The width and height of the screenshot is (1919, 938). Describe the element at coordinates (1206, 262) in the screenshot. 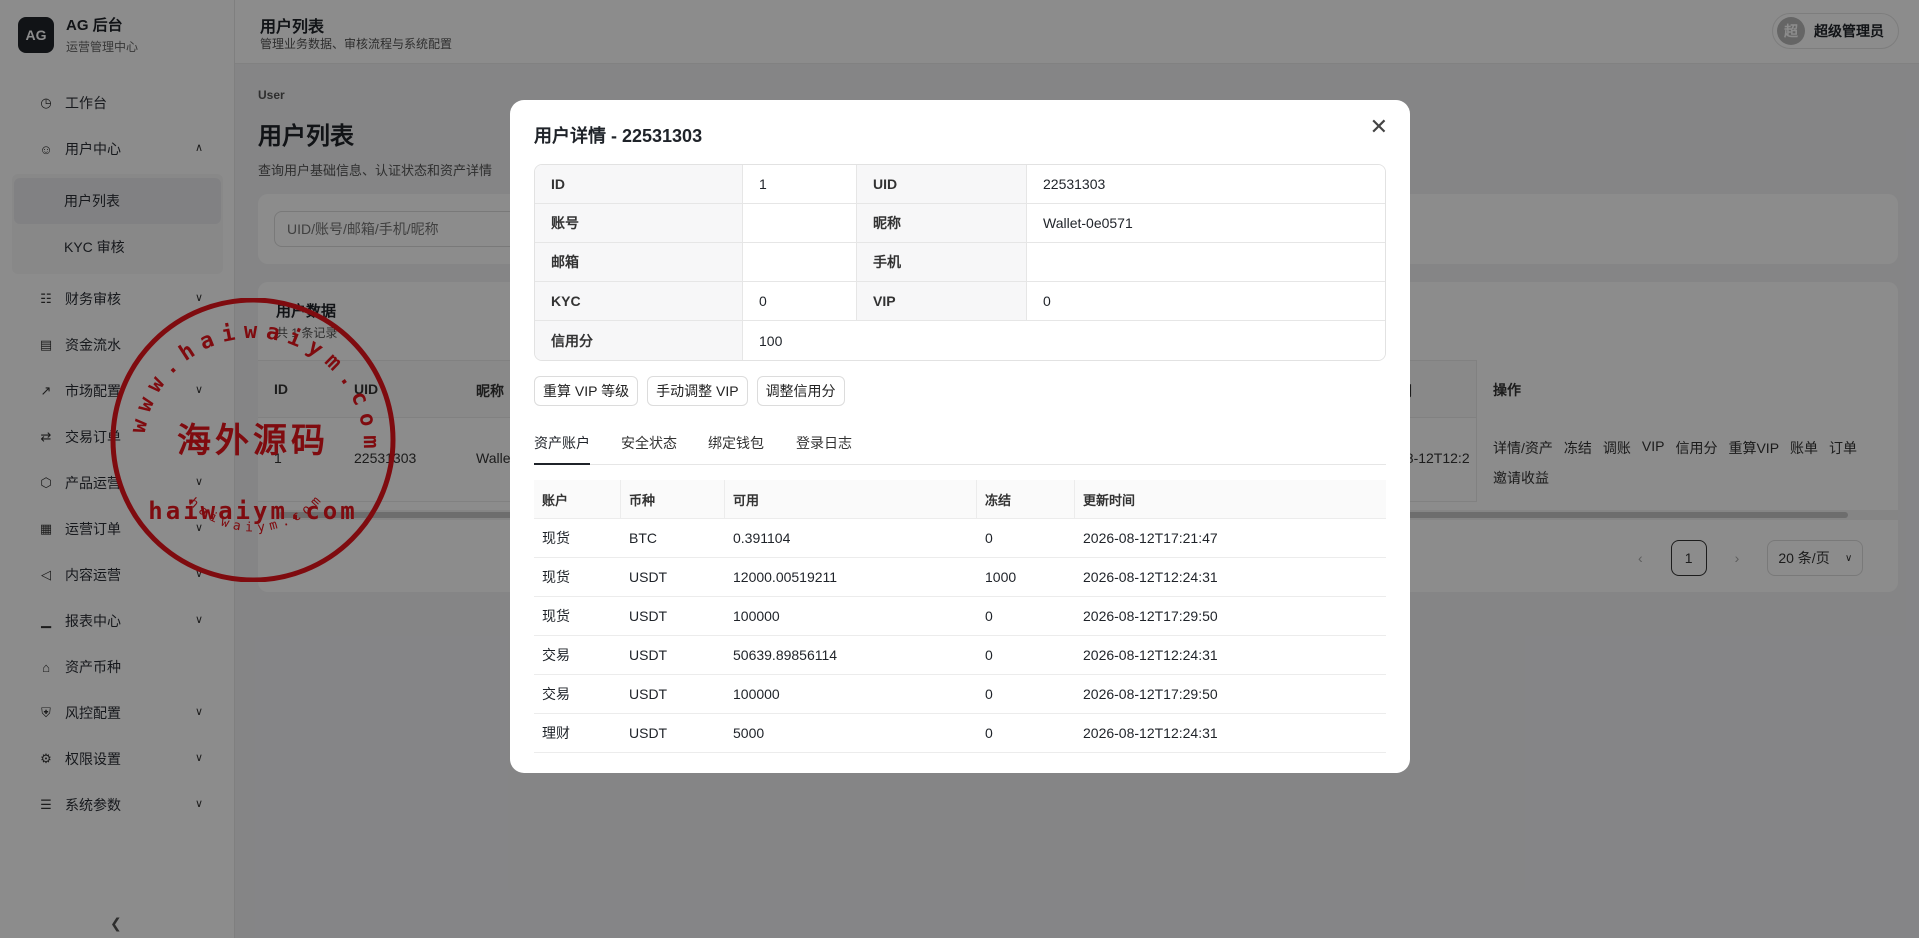

I see `info-value-phone` at that location.